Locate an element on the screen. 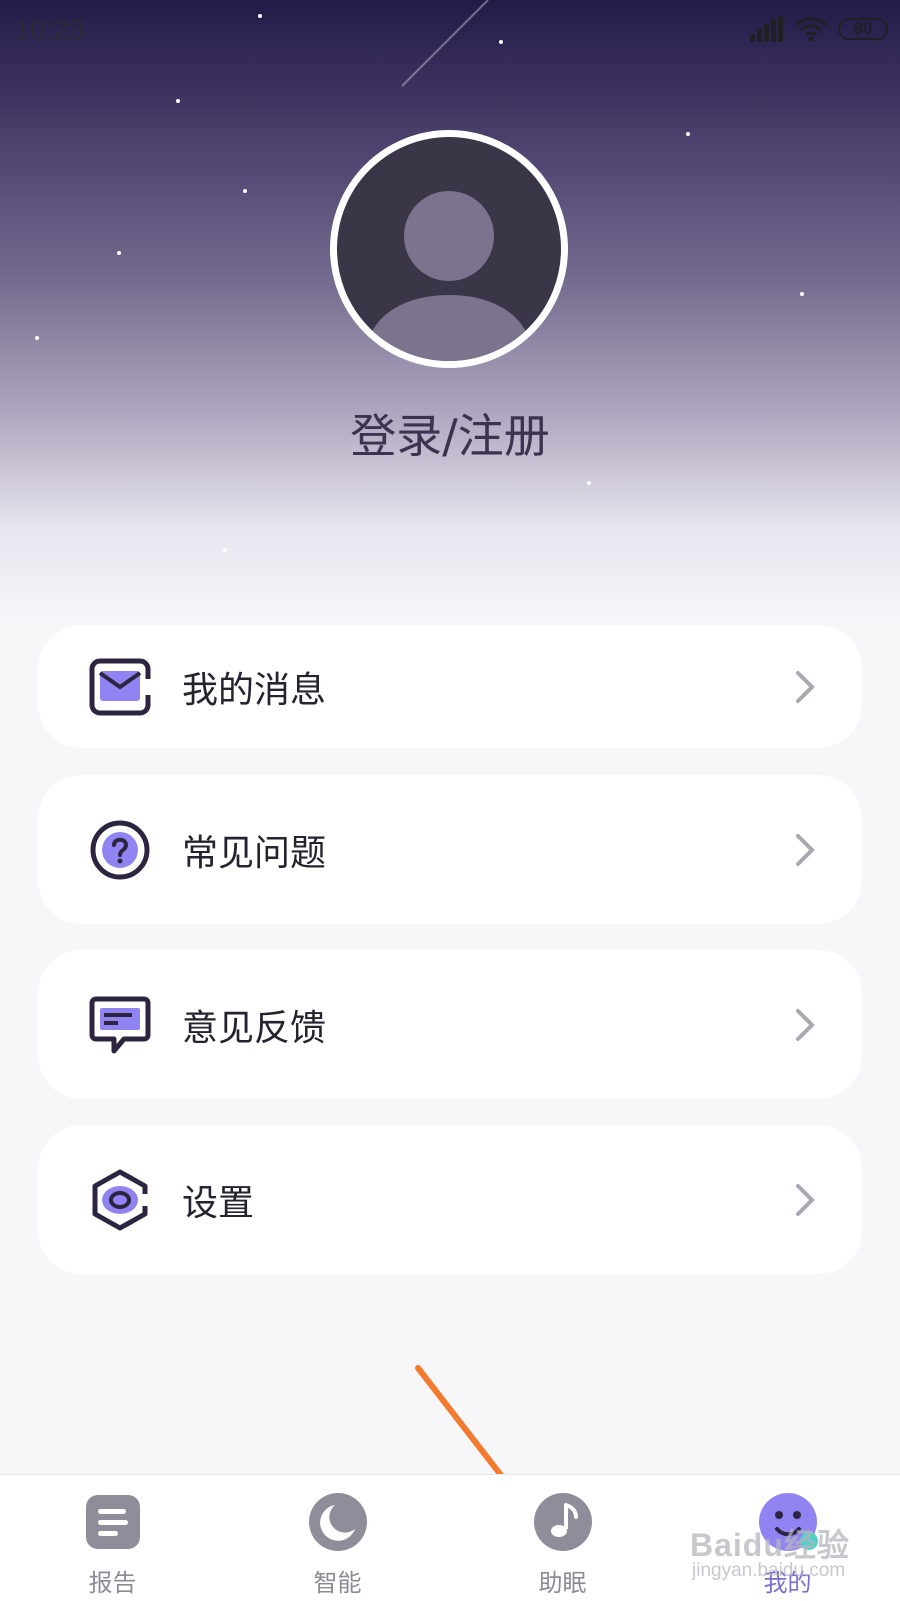  status-bar: 10:23 80 is located at coordinates (450, 31).